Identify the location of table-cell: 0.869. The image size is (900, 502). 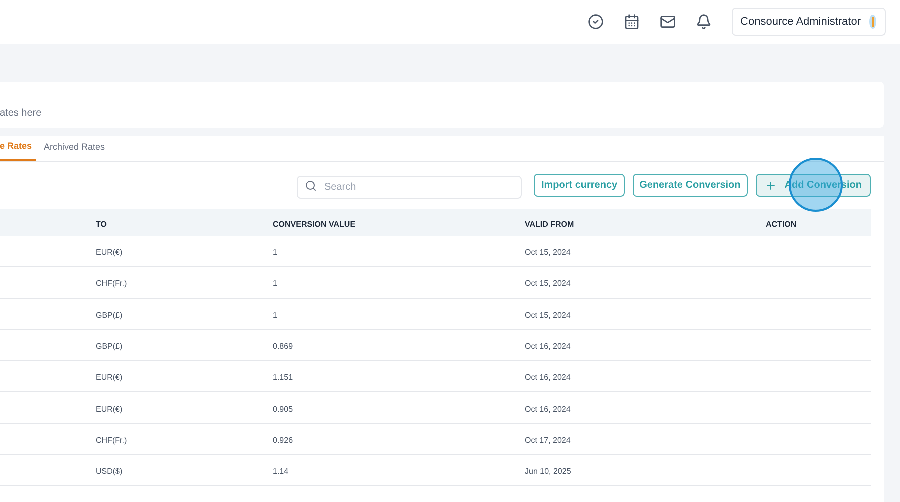
(283, 347).